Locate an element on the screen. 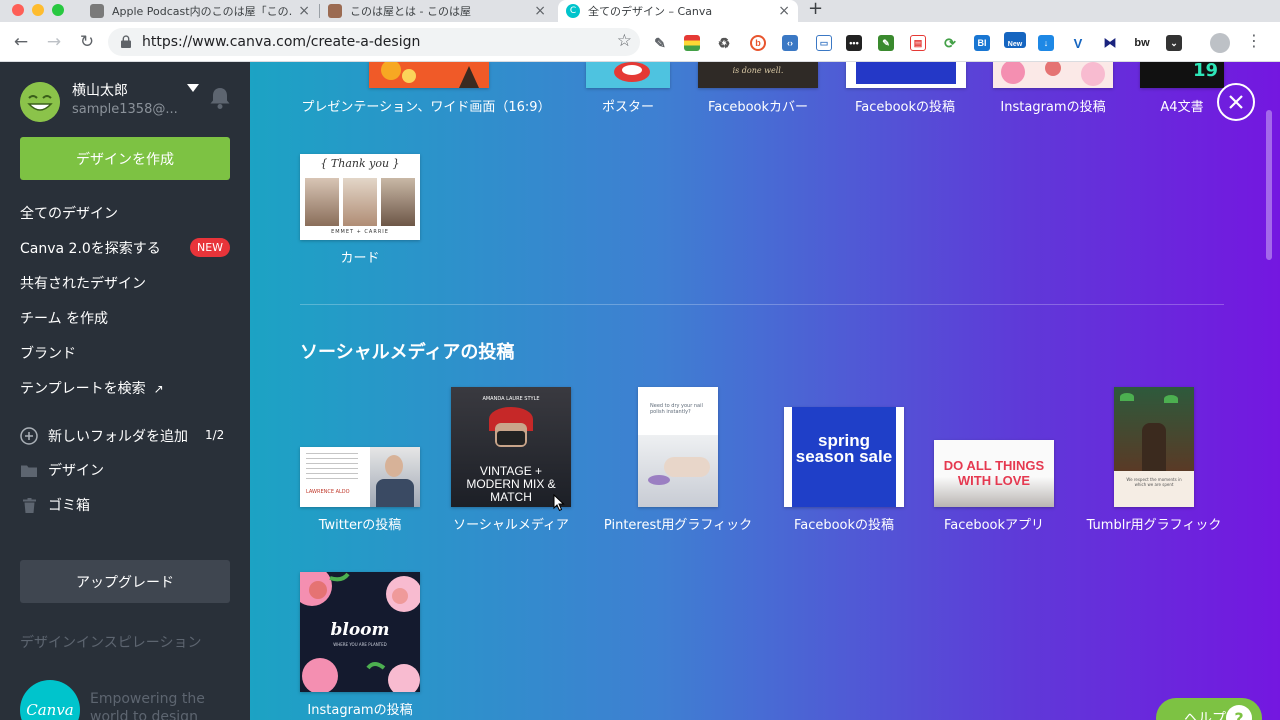 This screenshot has height=720, width=1280. design-type-label: プレゼンテーション、ワイド画面（16:9） is located at coordinates (425, 105).